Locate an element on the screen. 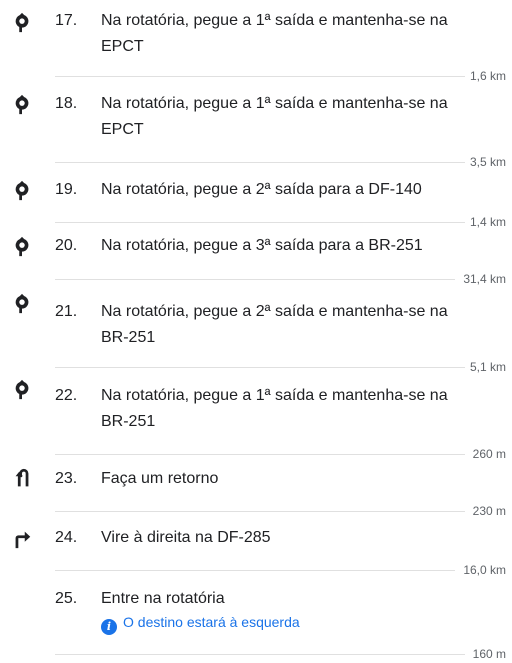  step-distance-row: 5,1 km is located at coordinates (280, 367).